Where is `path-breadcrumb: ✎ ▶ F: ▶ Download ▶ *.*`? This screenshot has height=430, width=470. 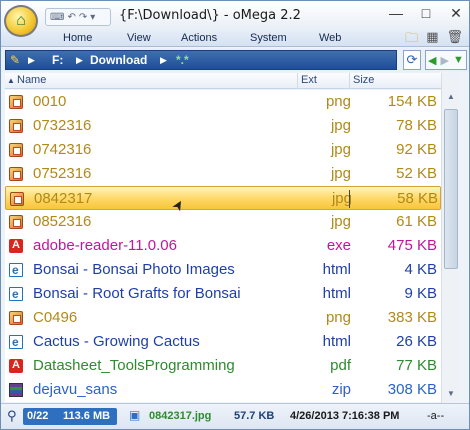 path-breadcrumb: ✎ ▶ F: ▶ Download ▶ *.* is located at coordinates (201, 60).